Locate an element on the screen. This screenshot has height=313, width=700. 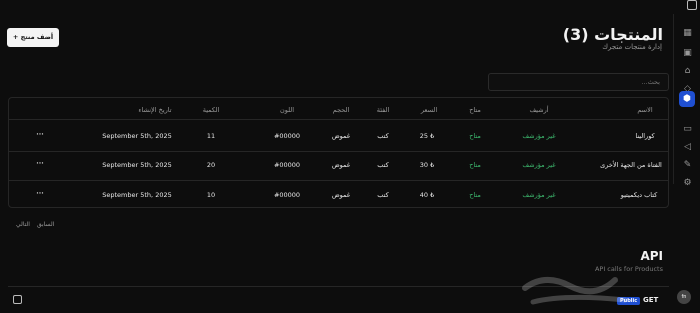
column-header-archive: أرشيف is located at coordinates (538, 110).